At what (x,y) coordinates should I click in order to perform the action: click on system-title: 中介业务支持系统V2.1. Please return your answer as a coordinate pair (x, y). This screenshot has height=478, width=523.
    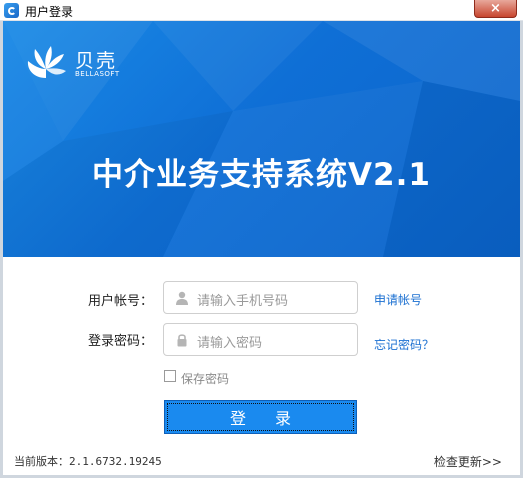
    Looking at the image, I should click on (261, 175).